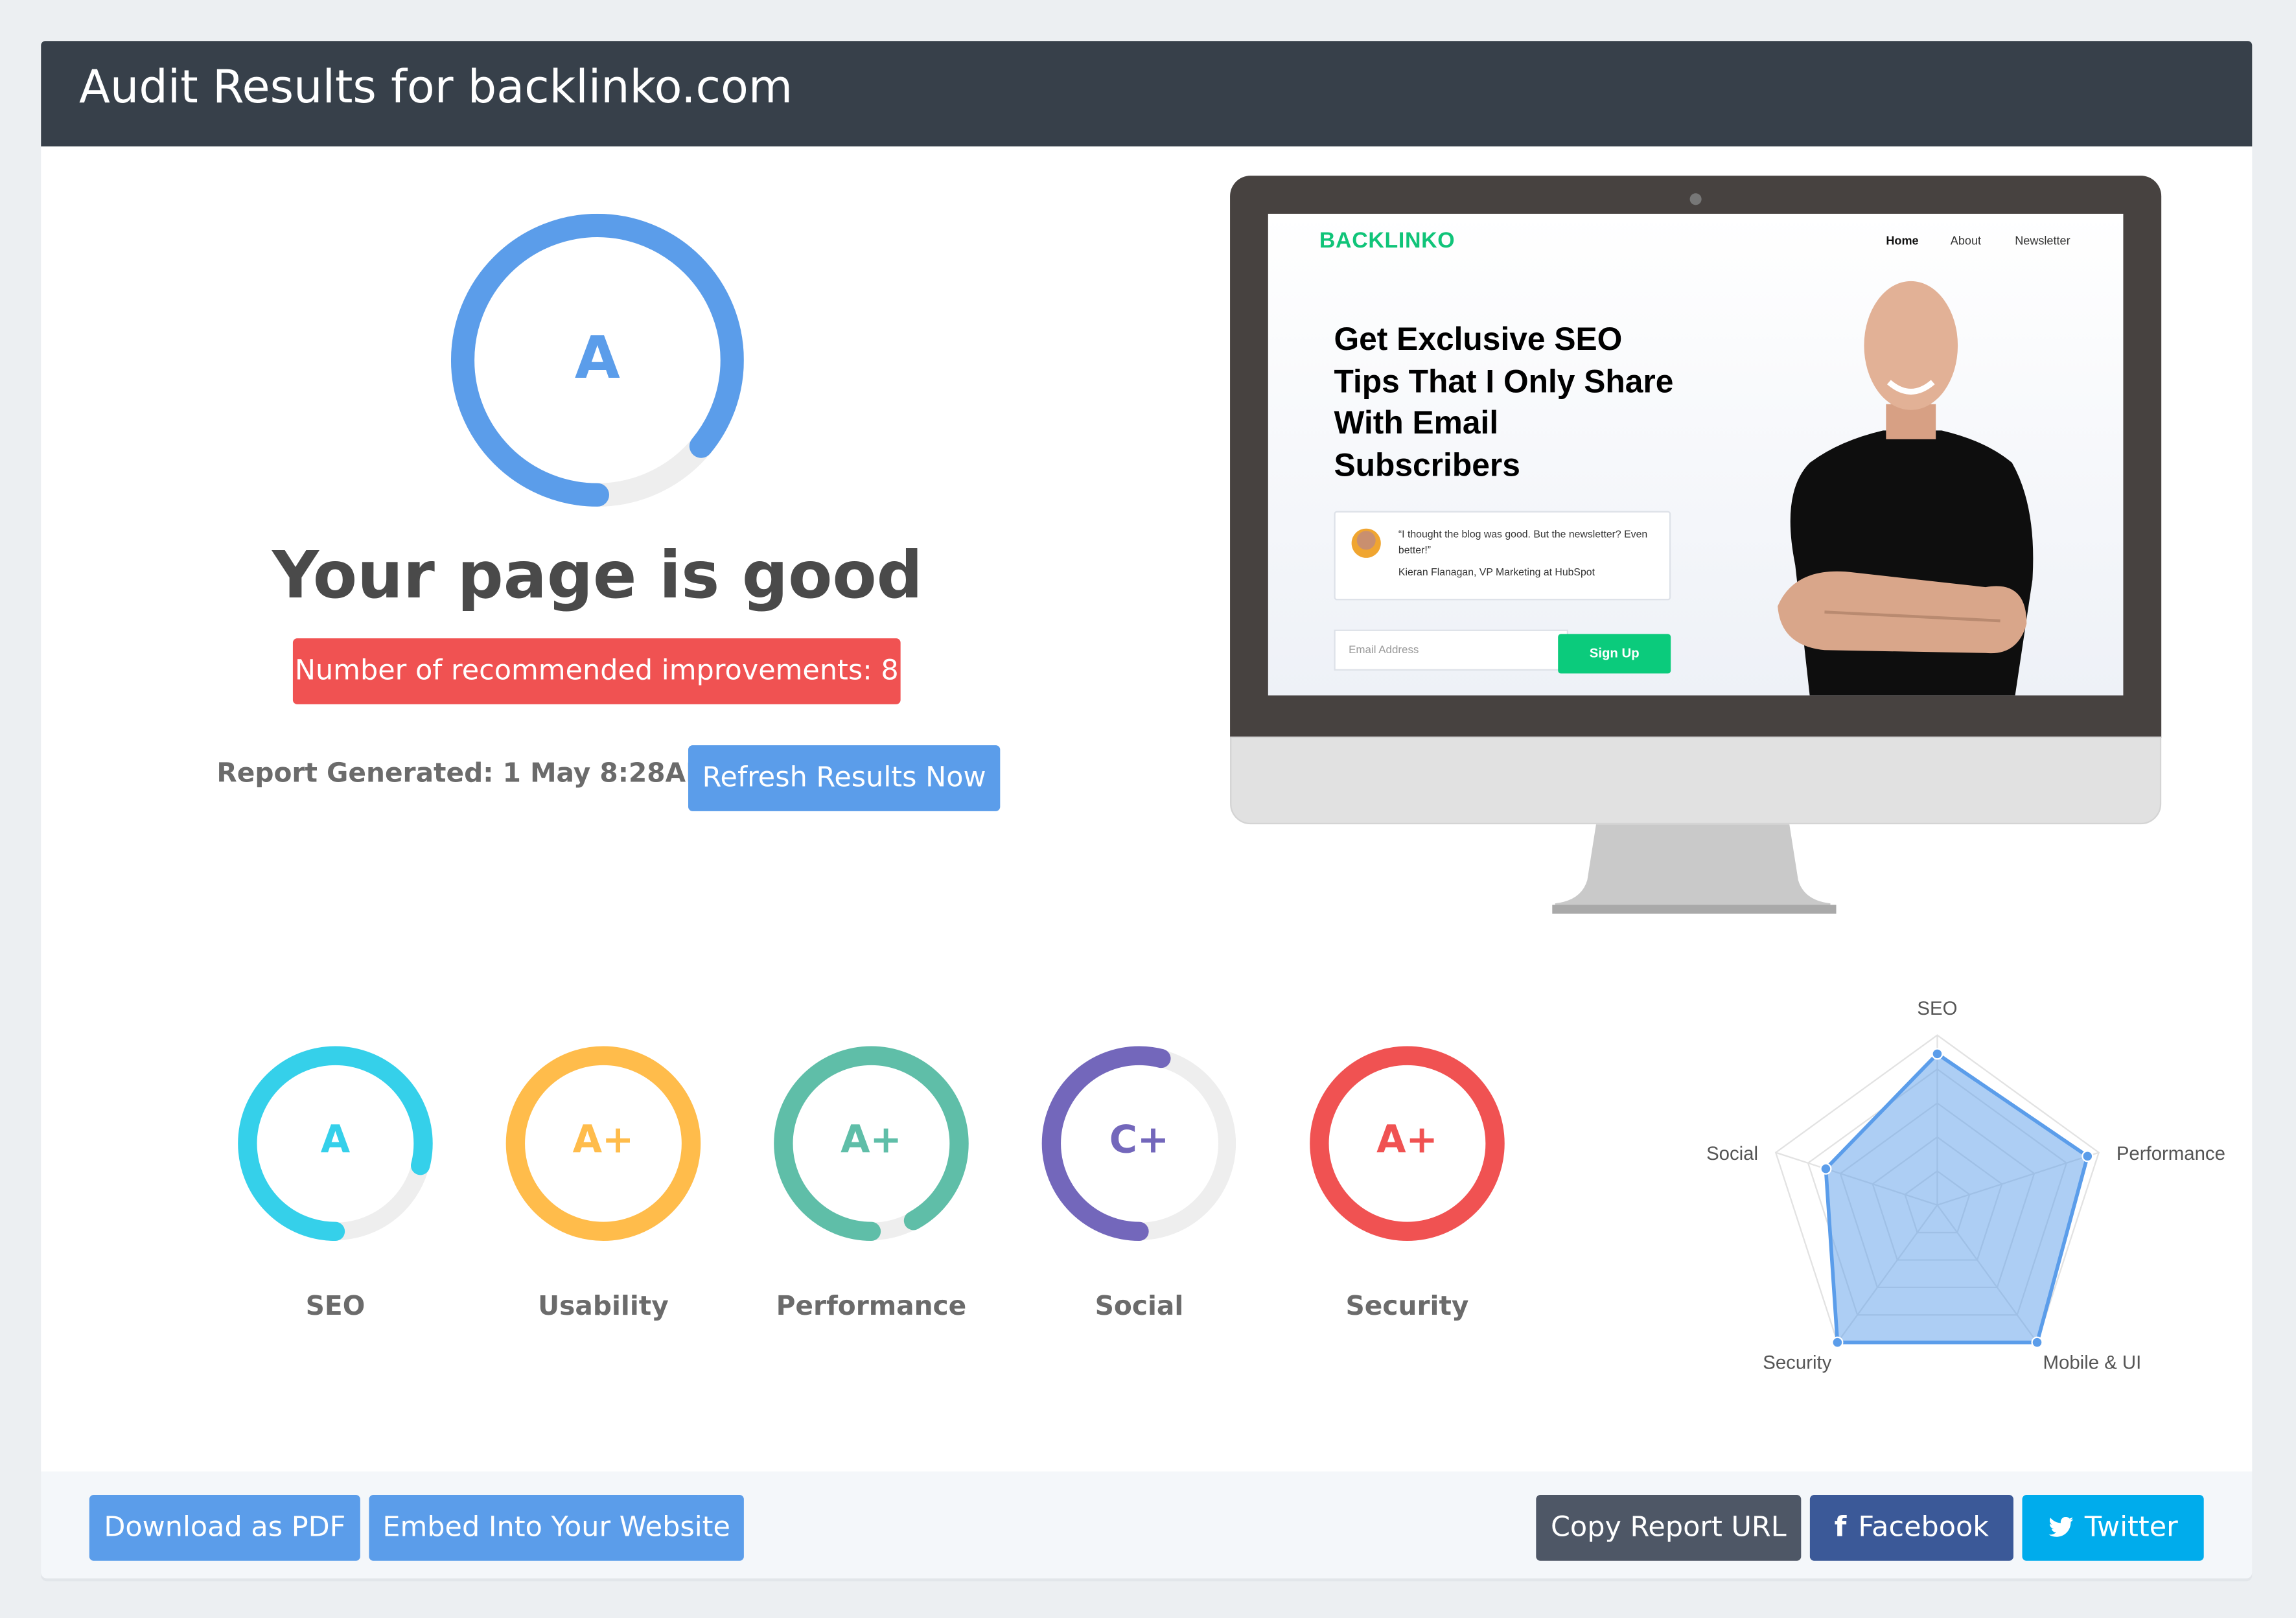 The image size is (2296, 1618). What do you see at coordinates (1937, 1008) in the screenshot?
I see `radar-axis-label: SEO` at bounding box center [1937, 1008].